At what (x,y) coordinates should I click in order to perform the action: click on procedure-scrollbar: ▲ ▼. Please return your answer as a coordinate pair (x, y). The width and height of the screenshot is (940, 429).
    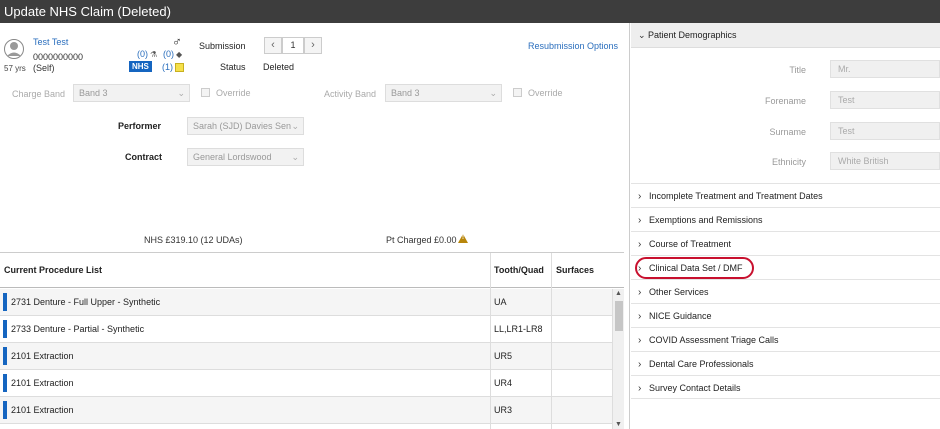
    Looking at the image, I should click on (618, 359).